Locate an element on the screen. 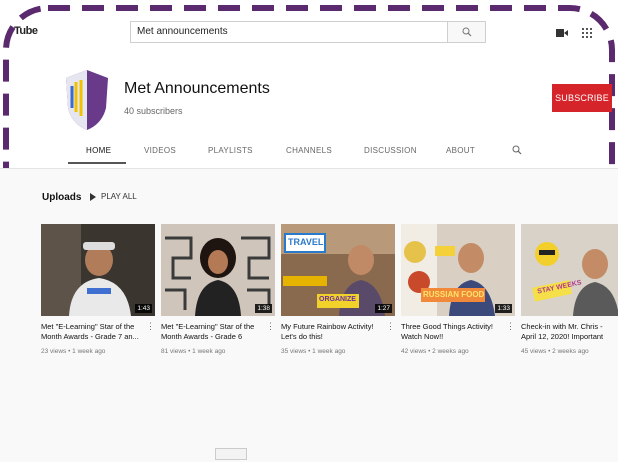  video-thumbnail: STAY WEEKS is located at coordinates (569, 270).